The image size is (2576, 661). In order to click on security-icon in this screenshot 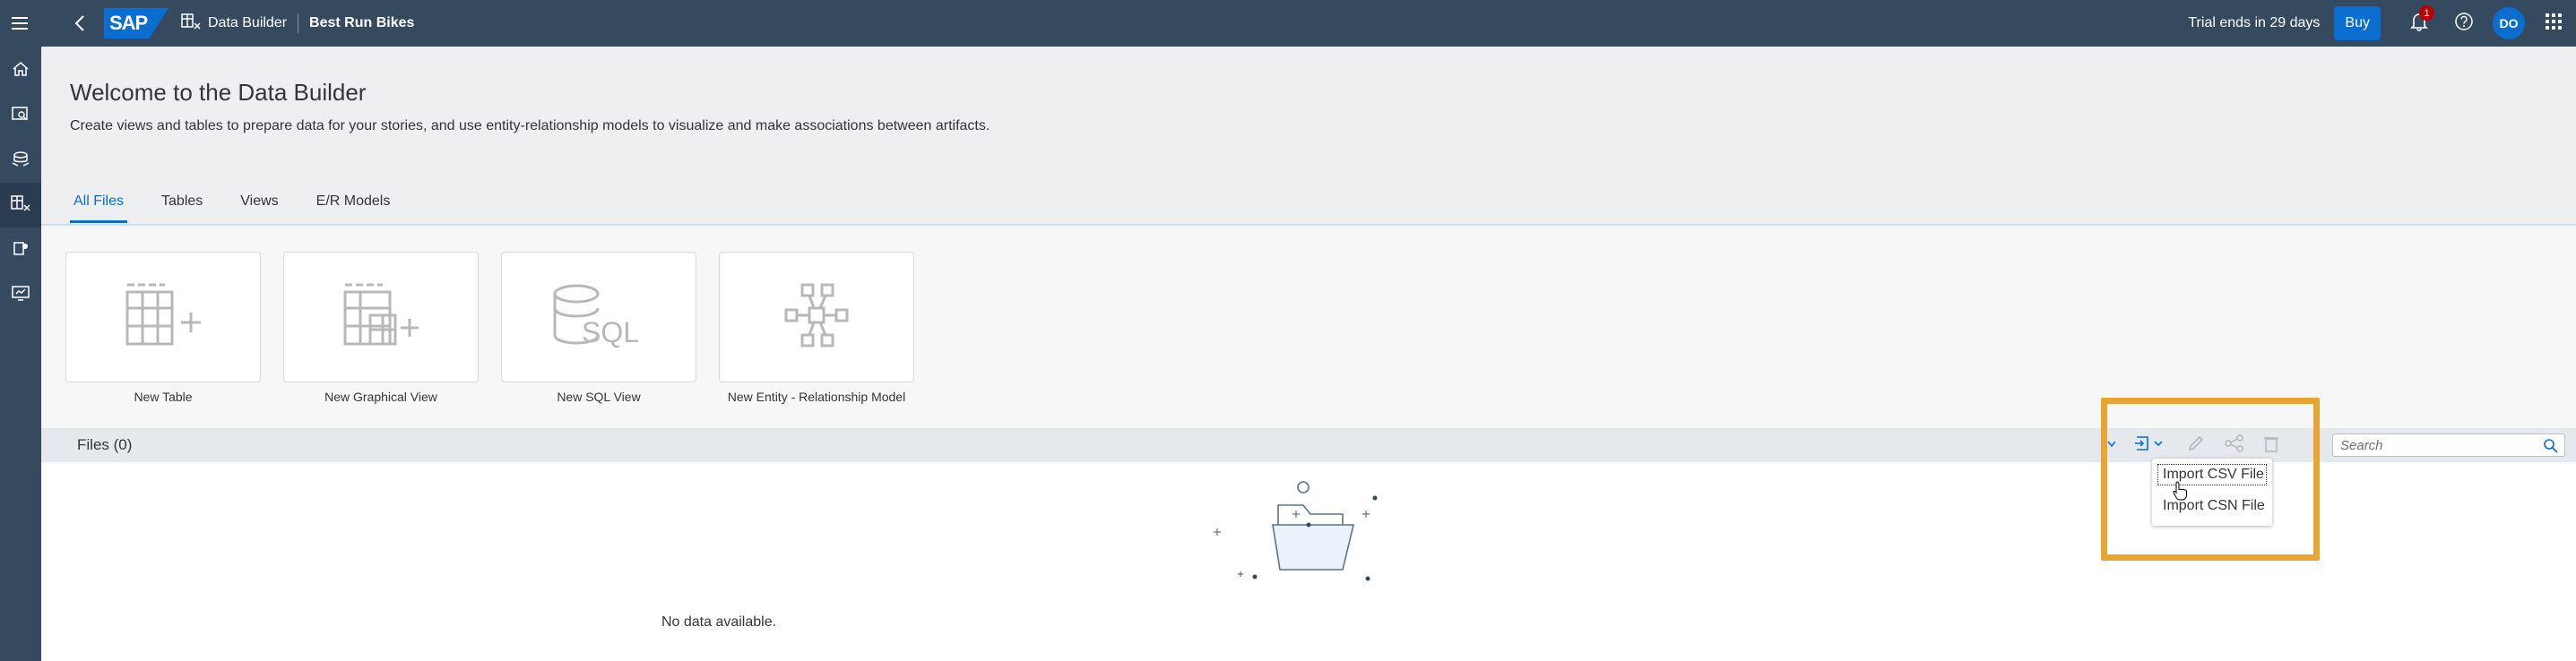, I will do `click(20, 251)`.